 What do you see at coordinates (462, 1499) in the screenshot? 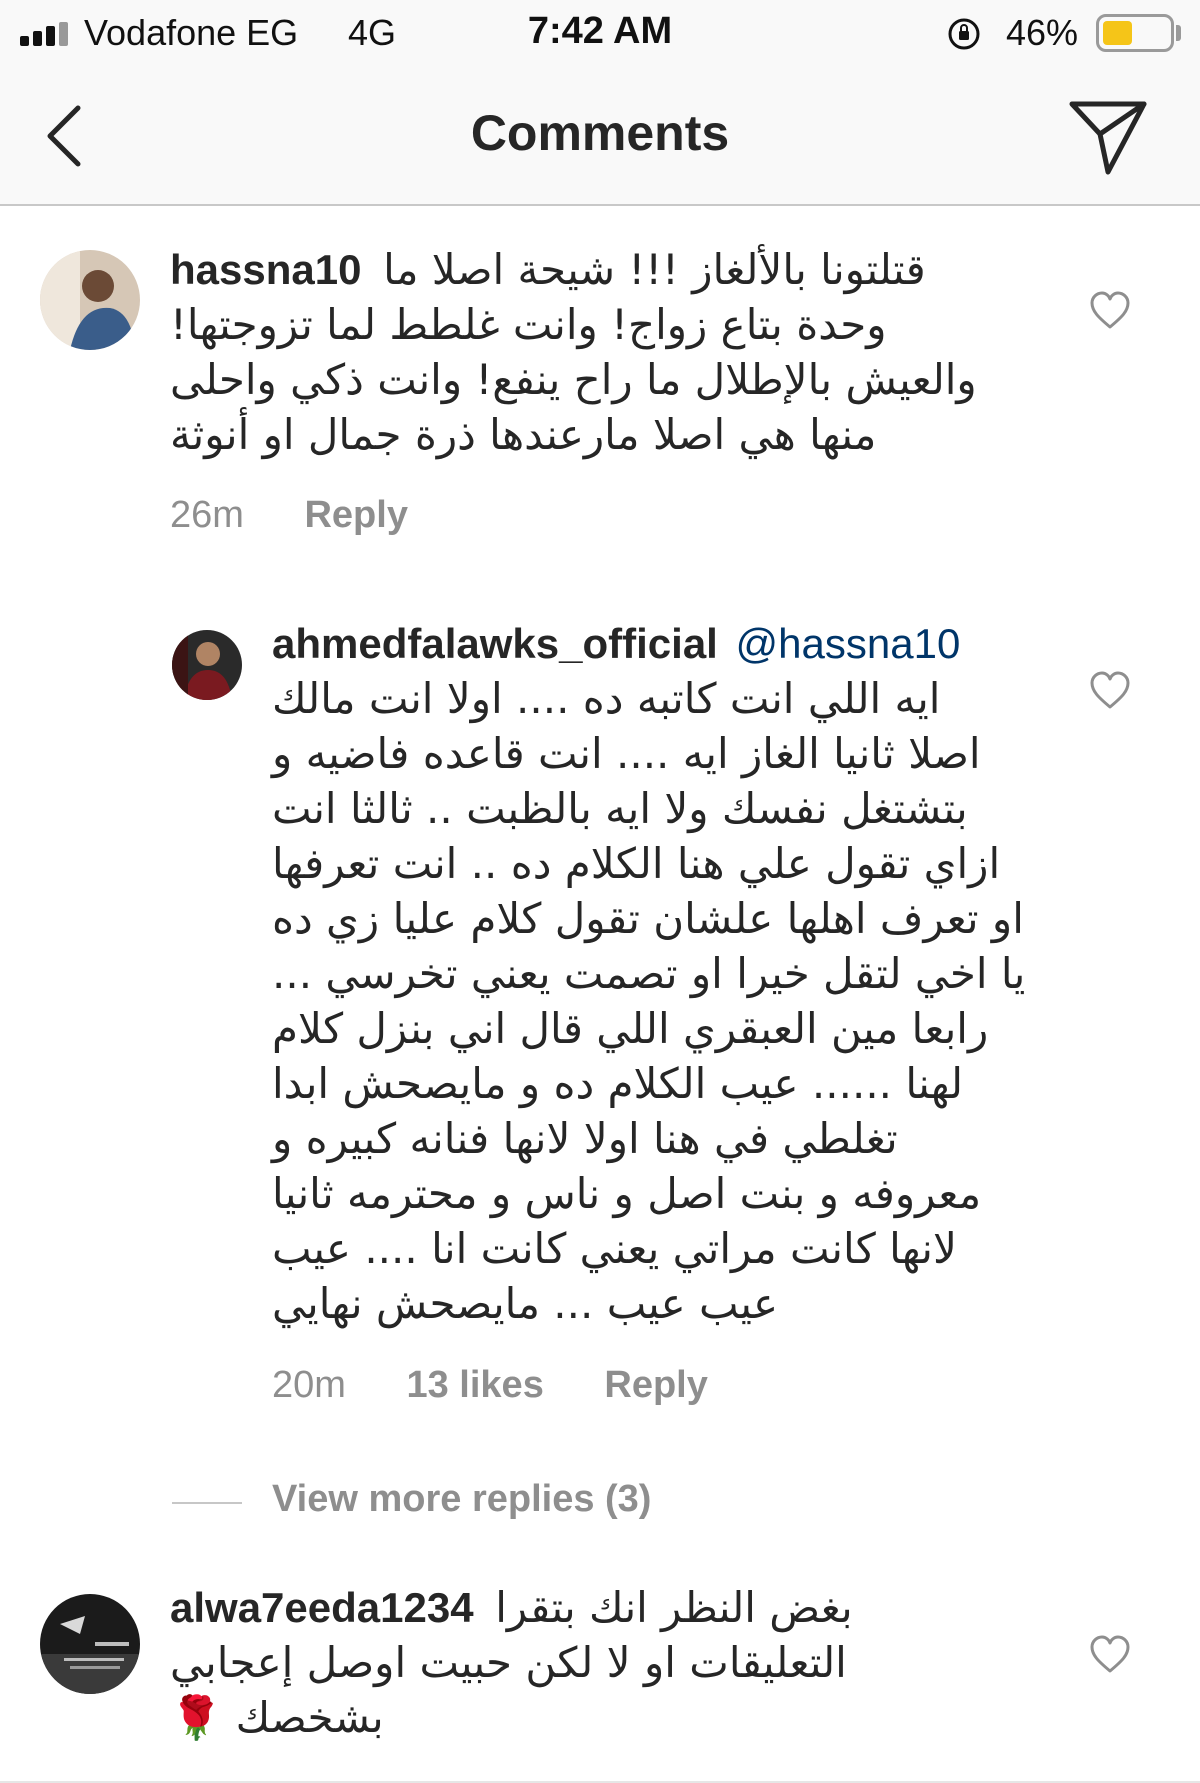
I see `view-more-replies-label: View more replies (3)` at bounding box center [462, 1499].